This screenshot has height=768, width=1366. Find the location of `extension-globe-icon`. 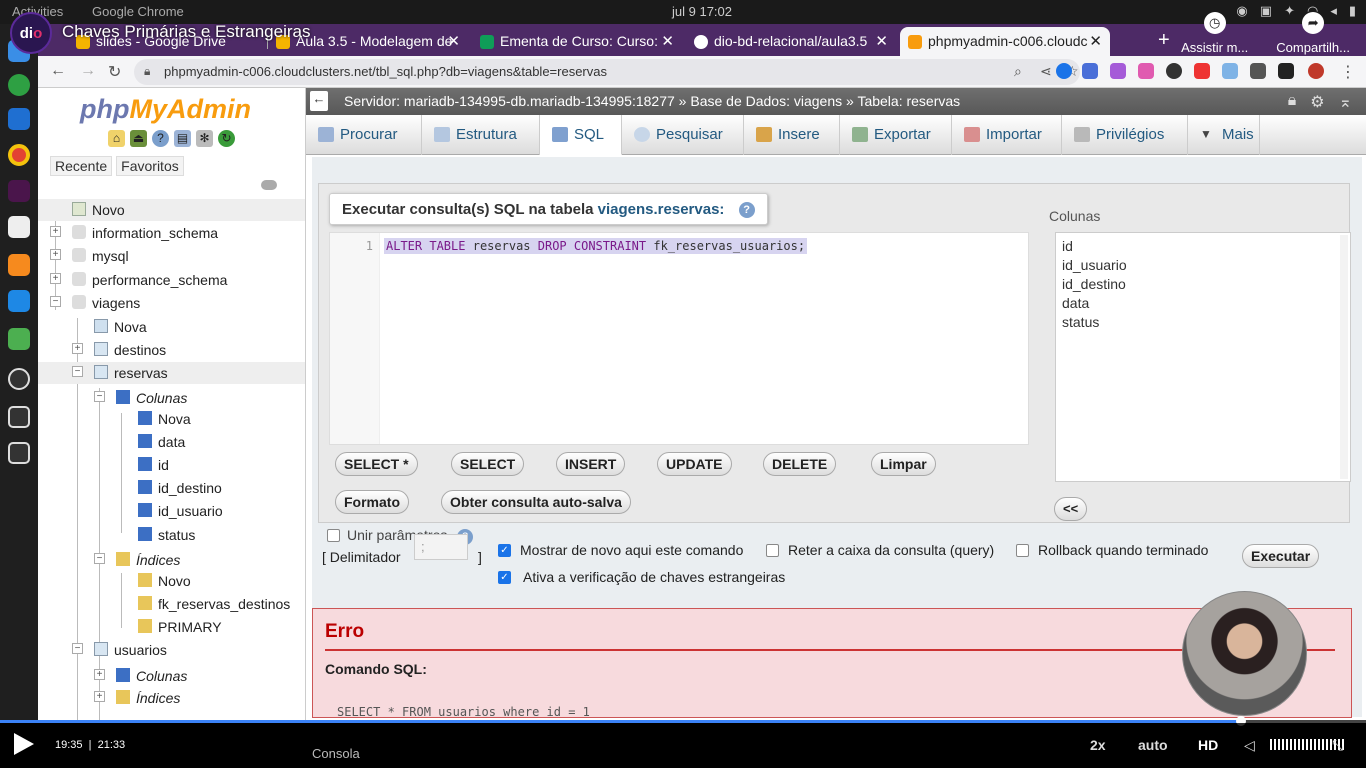

extension-globe-icon is located at coordinates (1064, 71).